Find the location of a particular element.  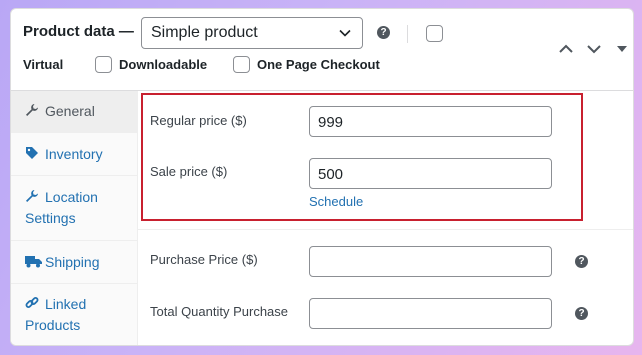

tab-linked-products: Linked Products is located at coordinates (74, 314).